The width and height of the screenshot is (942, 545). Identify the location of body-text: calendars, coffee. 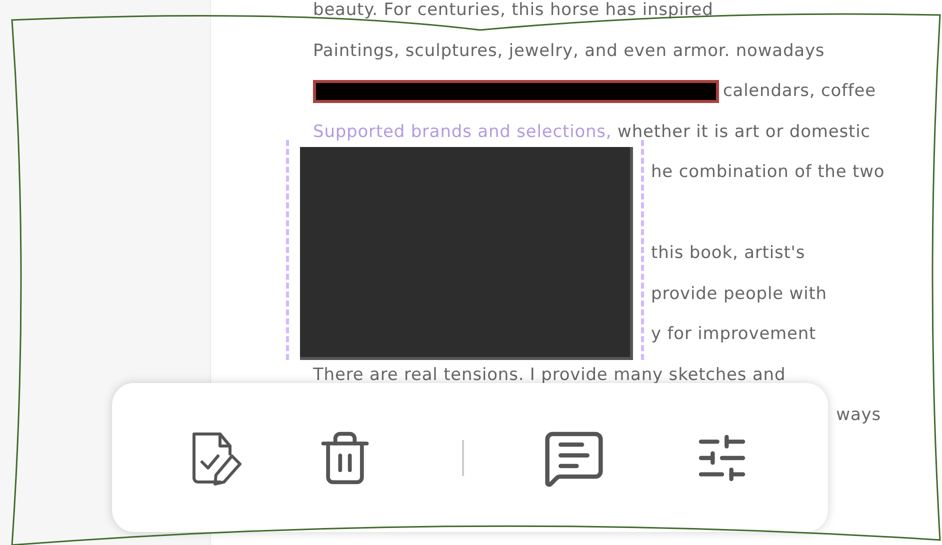
(799, 91).